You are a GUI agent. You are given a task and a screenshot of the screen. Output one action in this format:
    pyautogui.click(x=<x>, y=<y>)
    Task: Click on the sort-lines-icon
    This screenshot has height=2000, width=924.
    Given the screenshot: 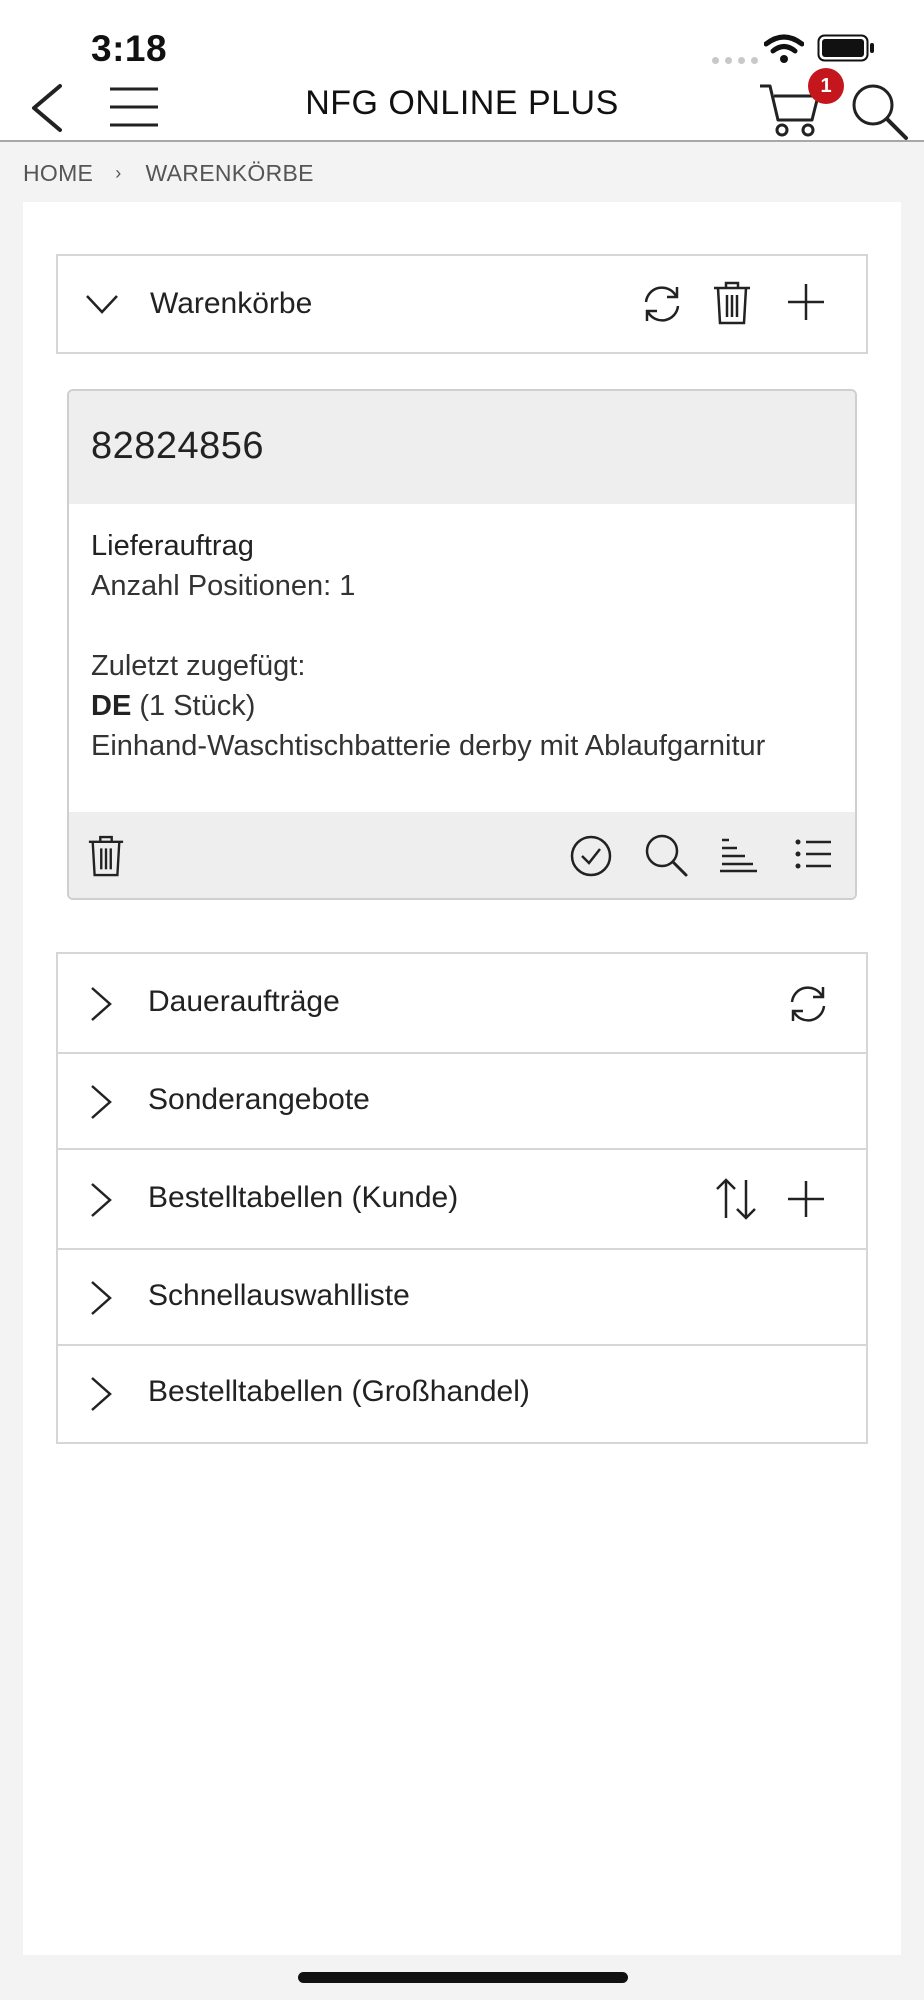 What is the action you would take?
    pyautogui.click(x=739, y=854)
    